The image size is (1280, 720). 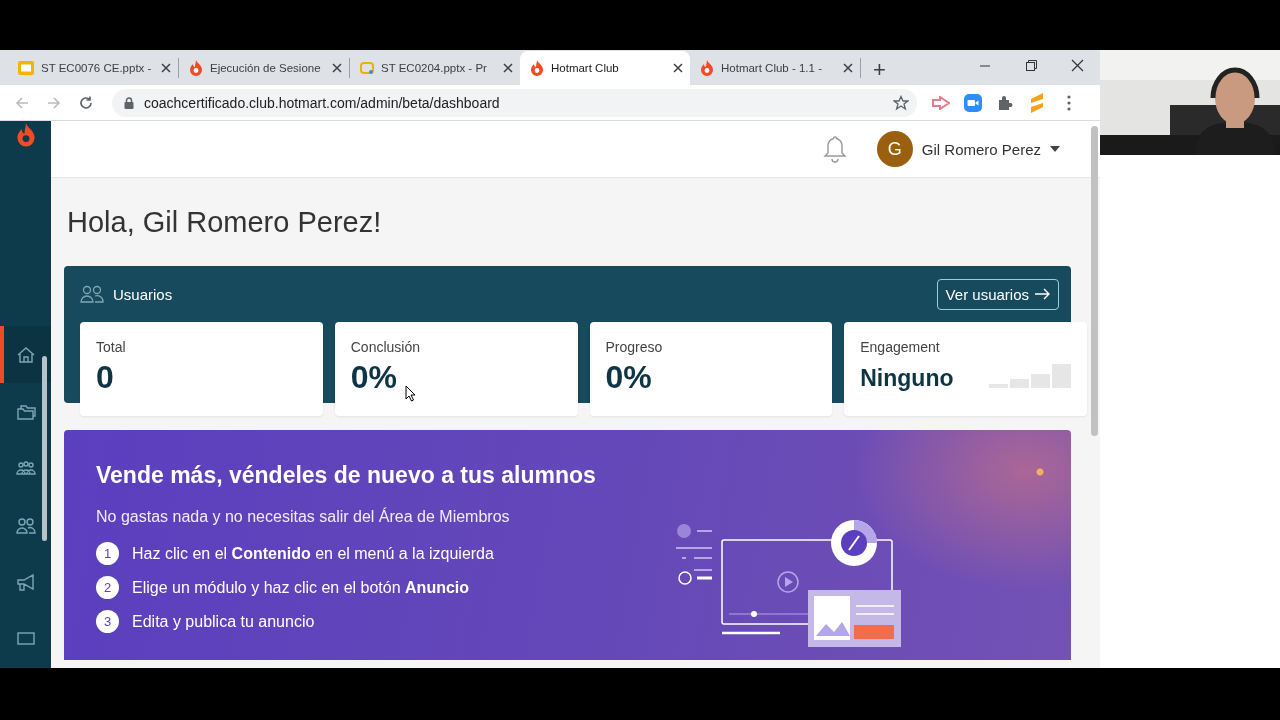 What do you see at coordinates (941, 102) in the screenshot?
I see `arrow-extension-icon` at bounding box center [941, 102].